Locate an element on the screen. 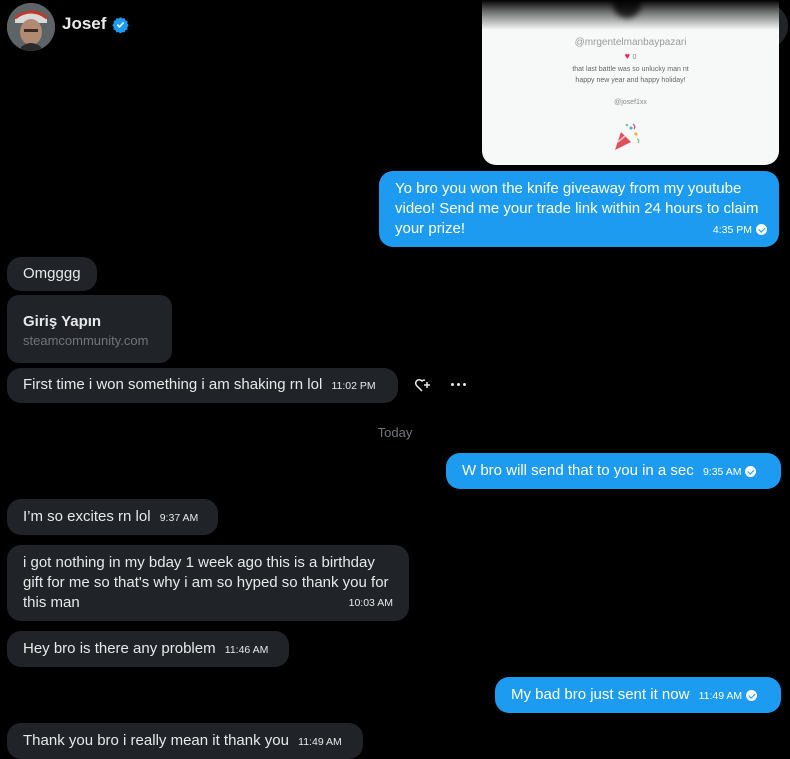 The height and width of the screenshot is (759, 790). message-time: 9:35 AM is located at coordinates (722, 472).